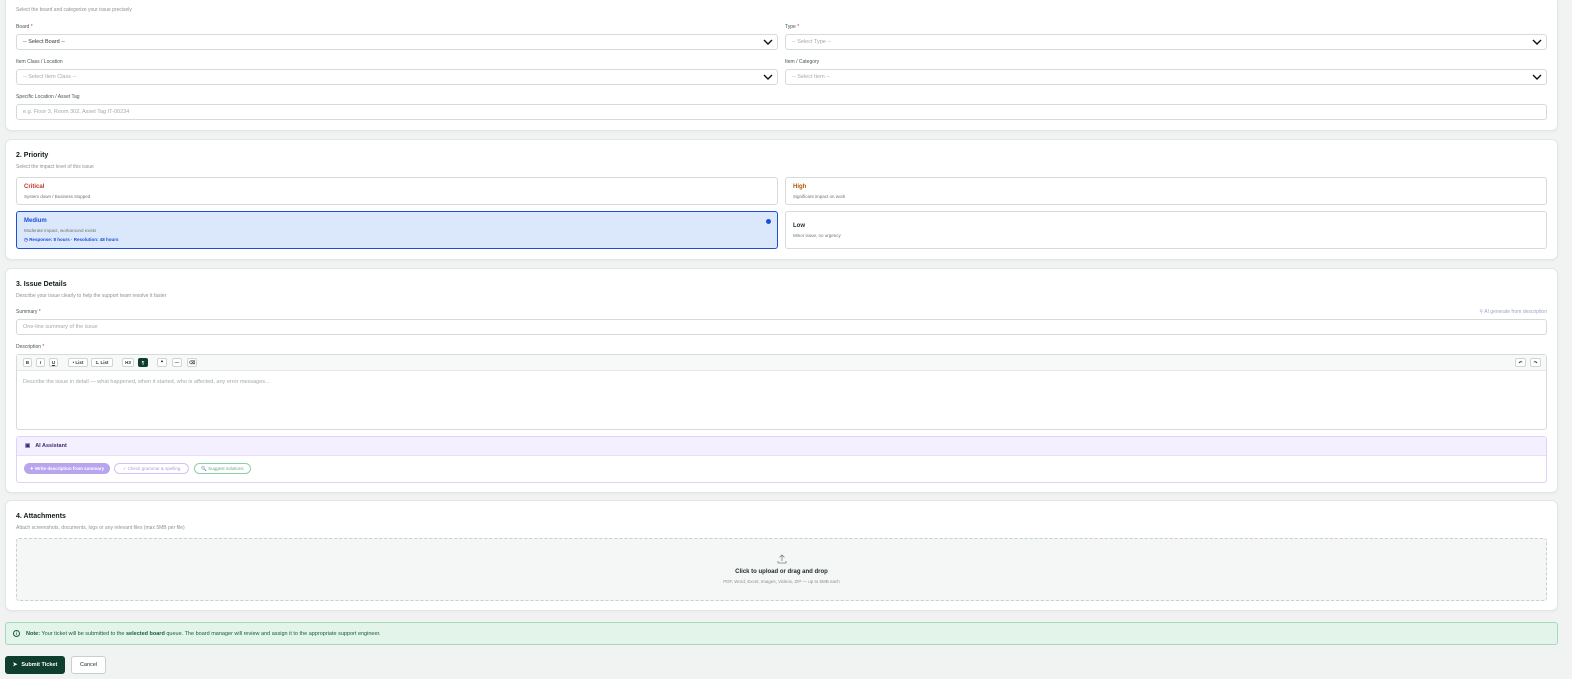  I want to click on ai-assistant-title: AI Assistant, so click(51, 446).